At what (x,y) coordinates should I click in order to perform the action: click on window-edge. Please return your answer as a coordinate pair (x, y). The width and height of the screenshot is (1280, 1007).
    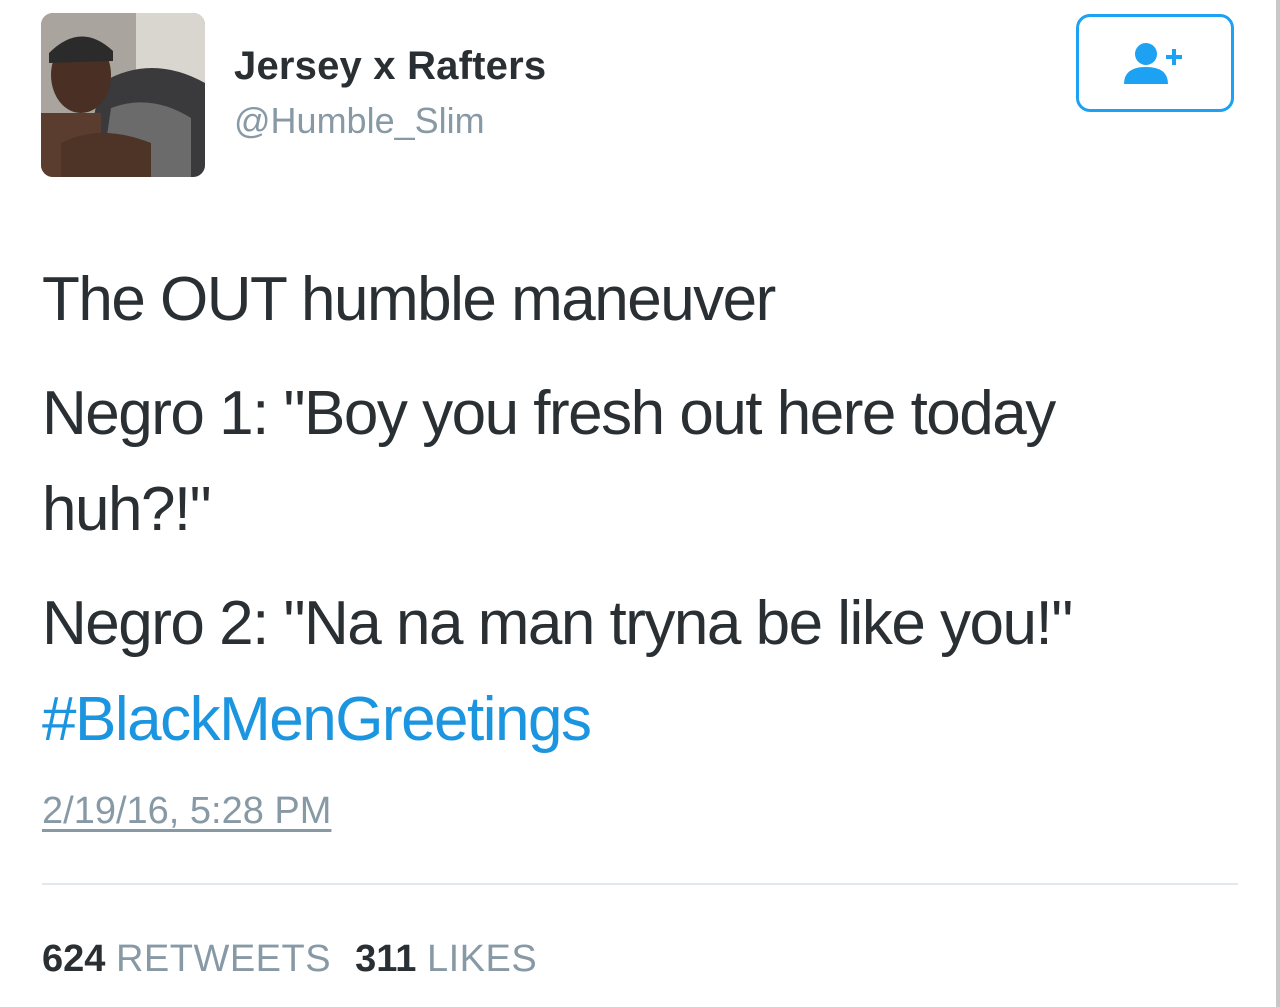
    Looking at the image, I should click on (1278, 503).